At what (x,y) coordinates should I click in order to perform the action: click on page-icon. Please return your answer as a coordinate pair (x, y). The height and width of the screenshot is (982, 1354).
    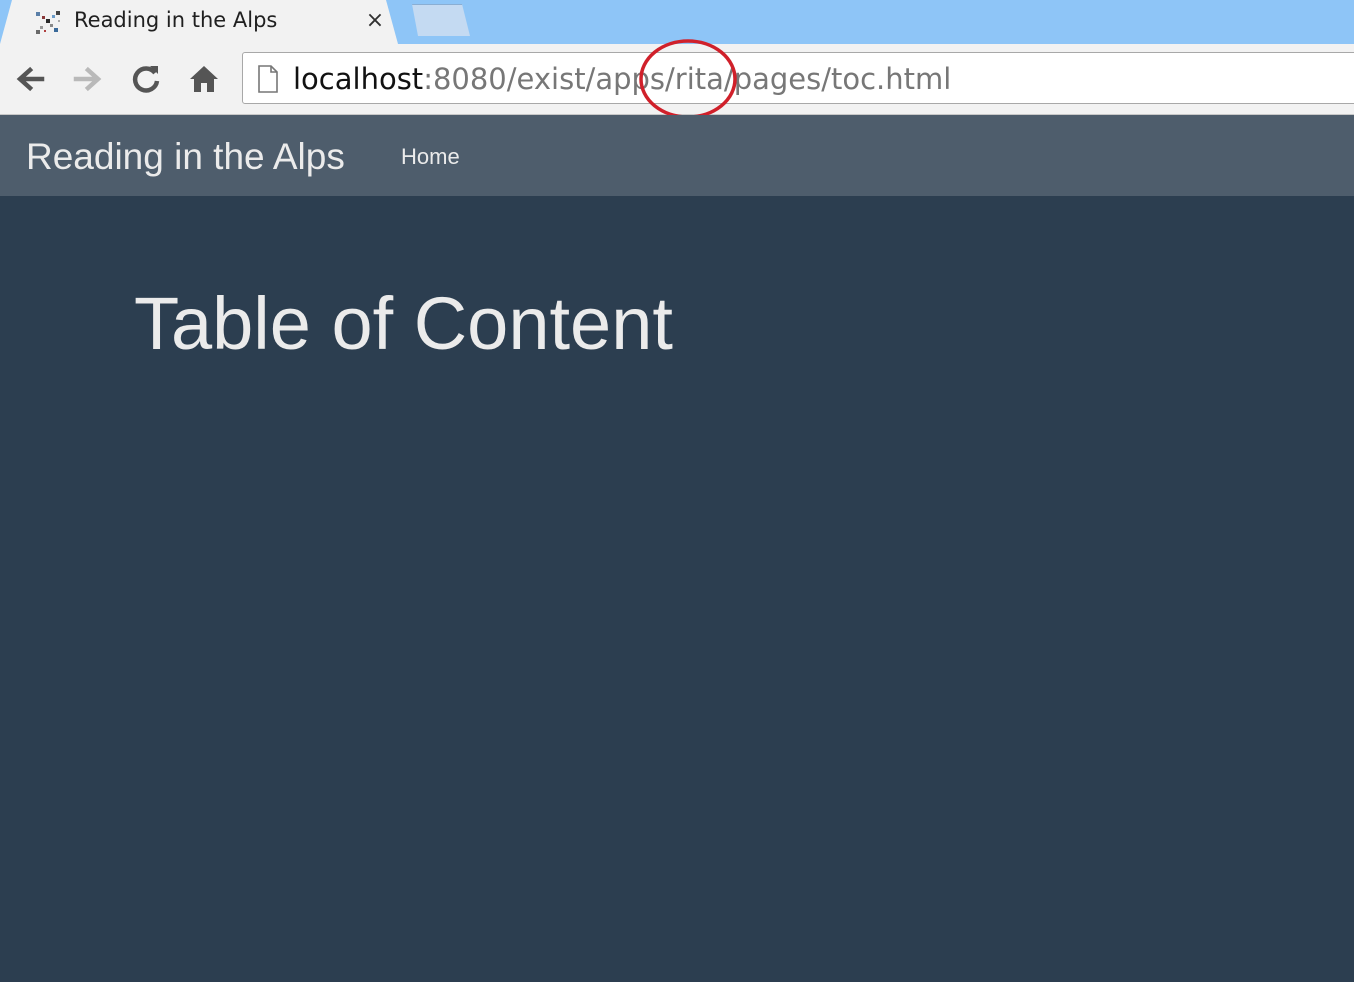
    Looking at the image, I should click on (268, 79).